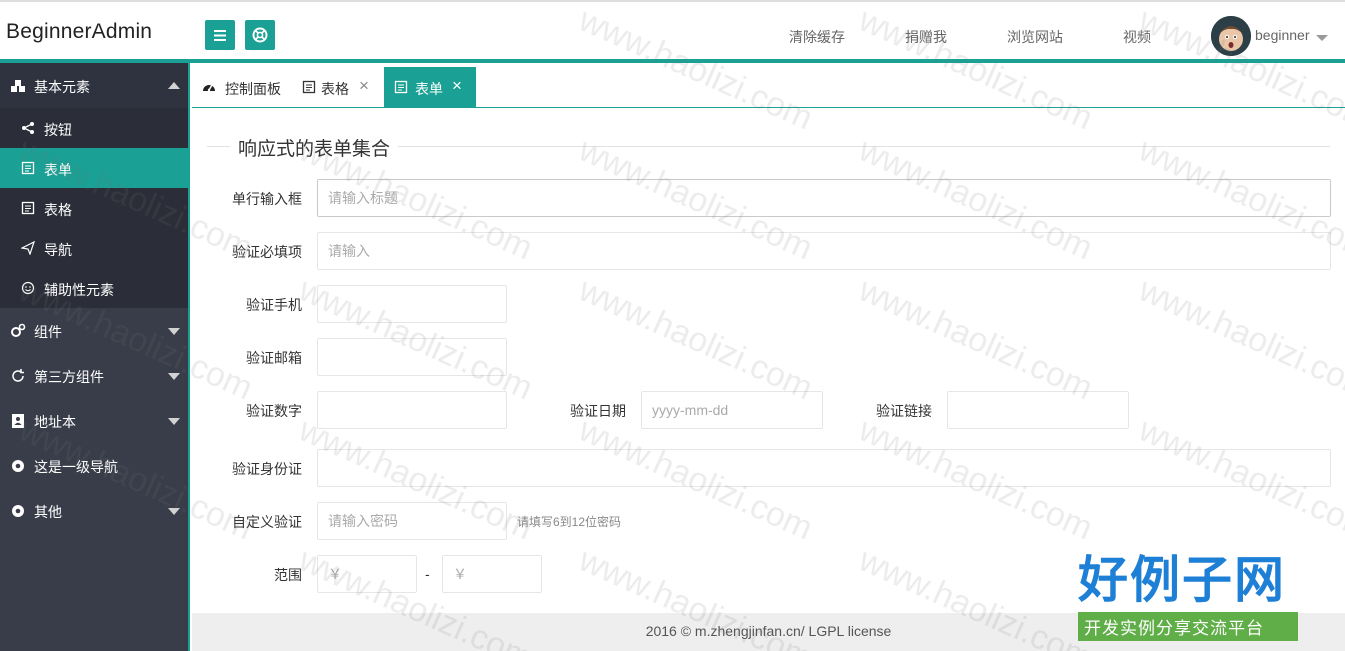 This screenshot has width=1345, height=651. I want to click on brand-watermark-logo: 好例子网 开发实例分享交流平台, so click(1188, 596).